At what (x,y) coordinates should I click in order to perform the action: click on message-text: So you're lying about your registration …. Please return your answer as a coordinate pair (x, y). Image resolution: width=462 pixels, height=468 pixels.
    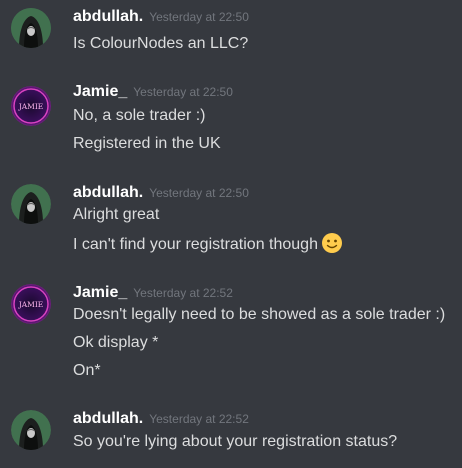
    Looking at the image, I should click on (235, 441).